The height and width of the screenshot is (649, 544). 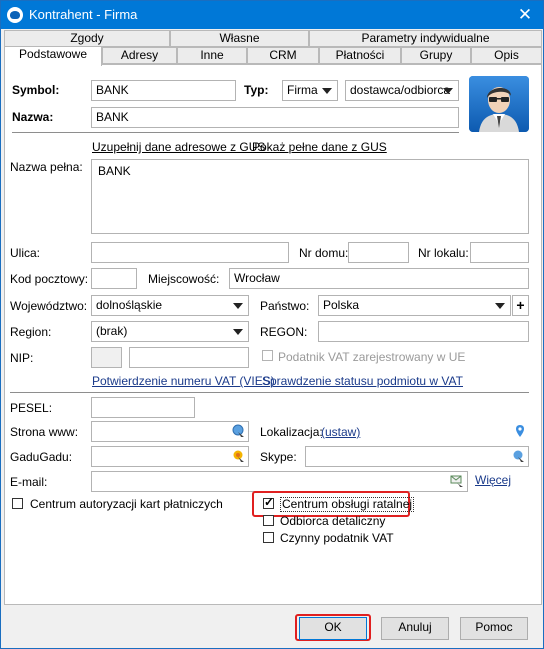 What do you see at coordinates (31, 332) in the screenshot?
I see `region-label: Region:` at bounding box center [31, 332].